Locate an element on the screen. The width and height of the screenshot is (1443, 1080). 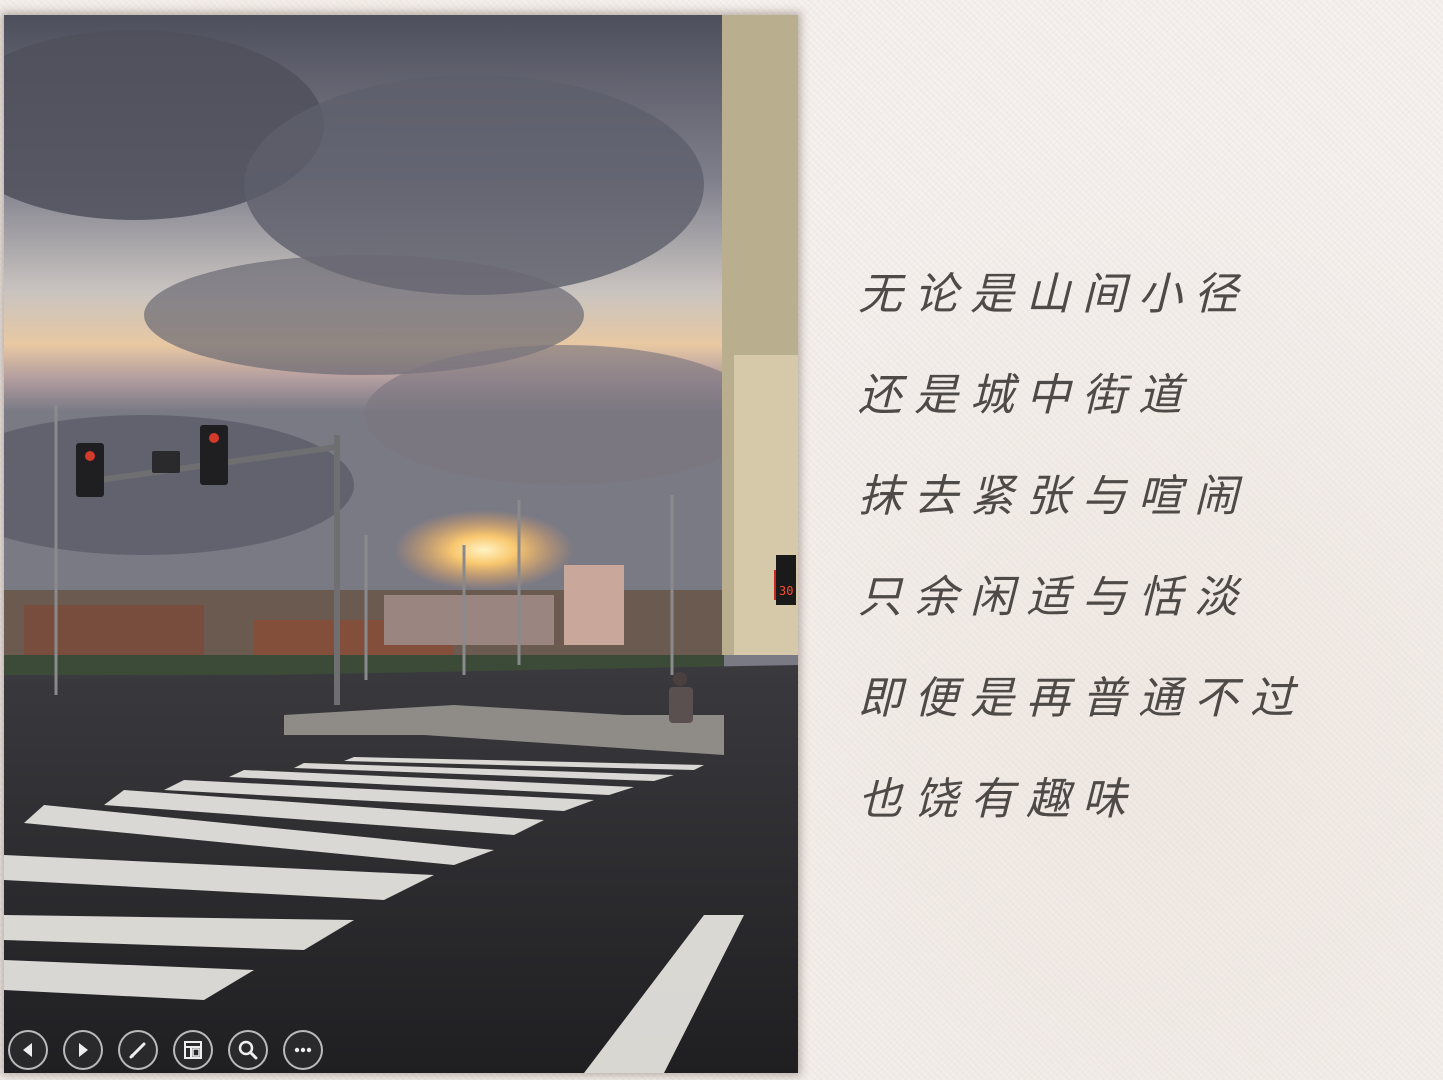
pen-tool-button is located at coordinates (138, 1050).